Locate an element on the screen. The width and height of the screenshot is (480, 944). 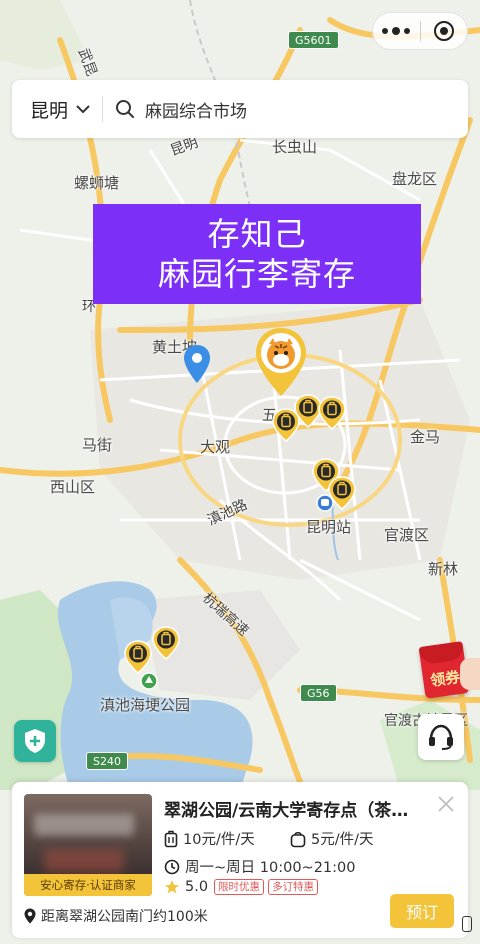
search-input is located at coordinates (295, 109).